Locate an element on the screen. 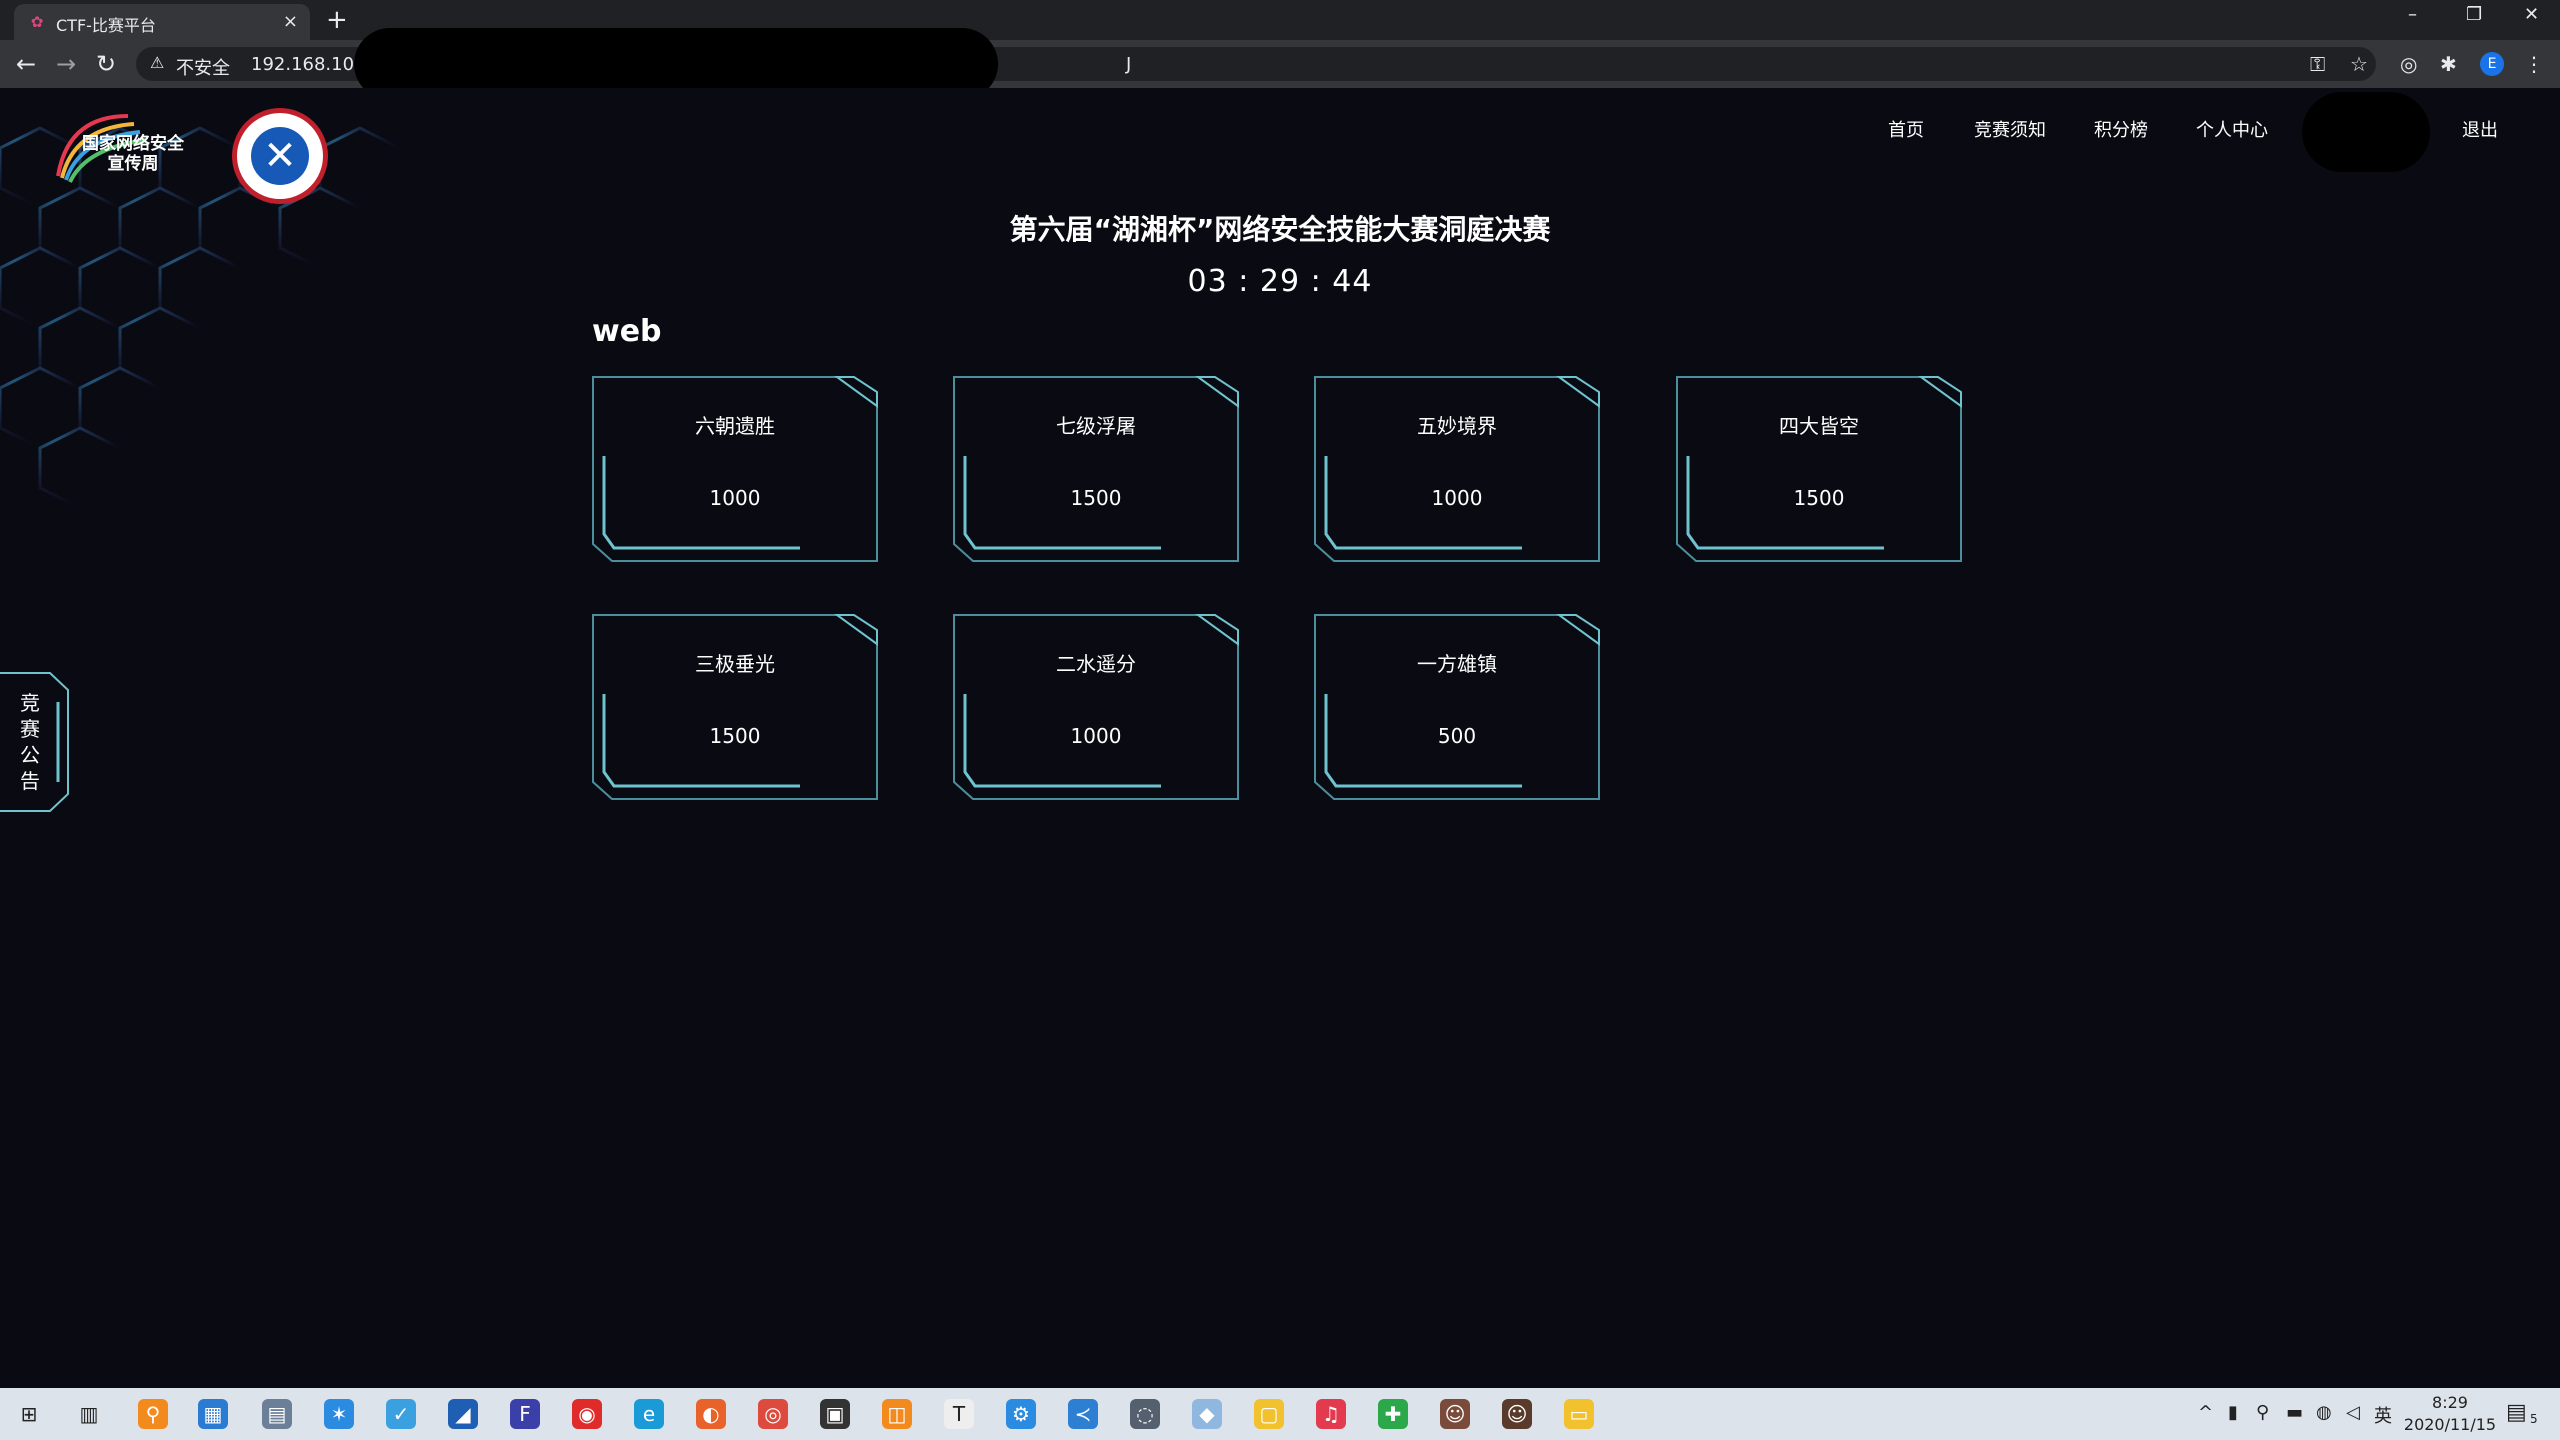  challenge-name: 四大皆空 is located at coordinates (1819, 426).